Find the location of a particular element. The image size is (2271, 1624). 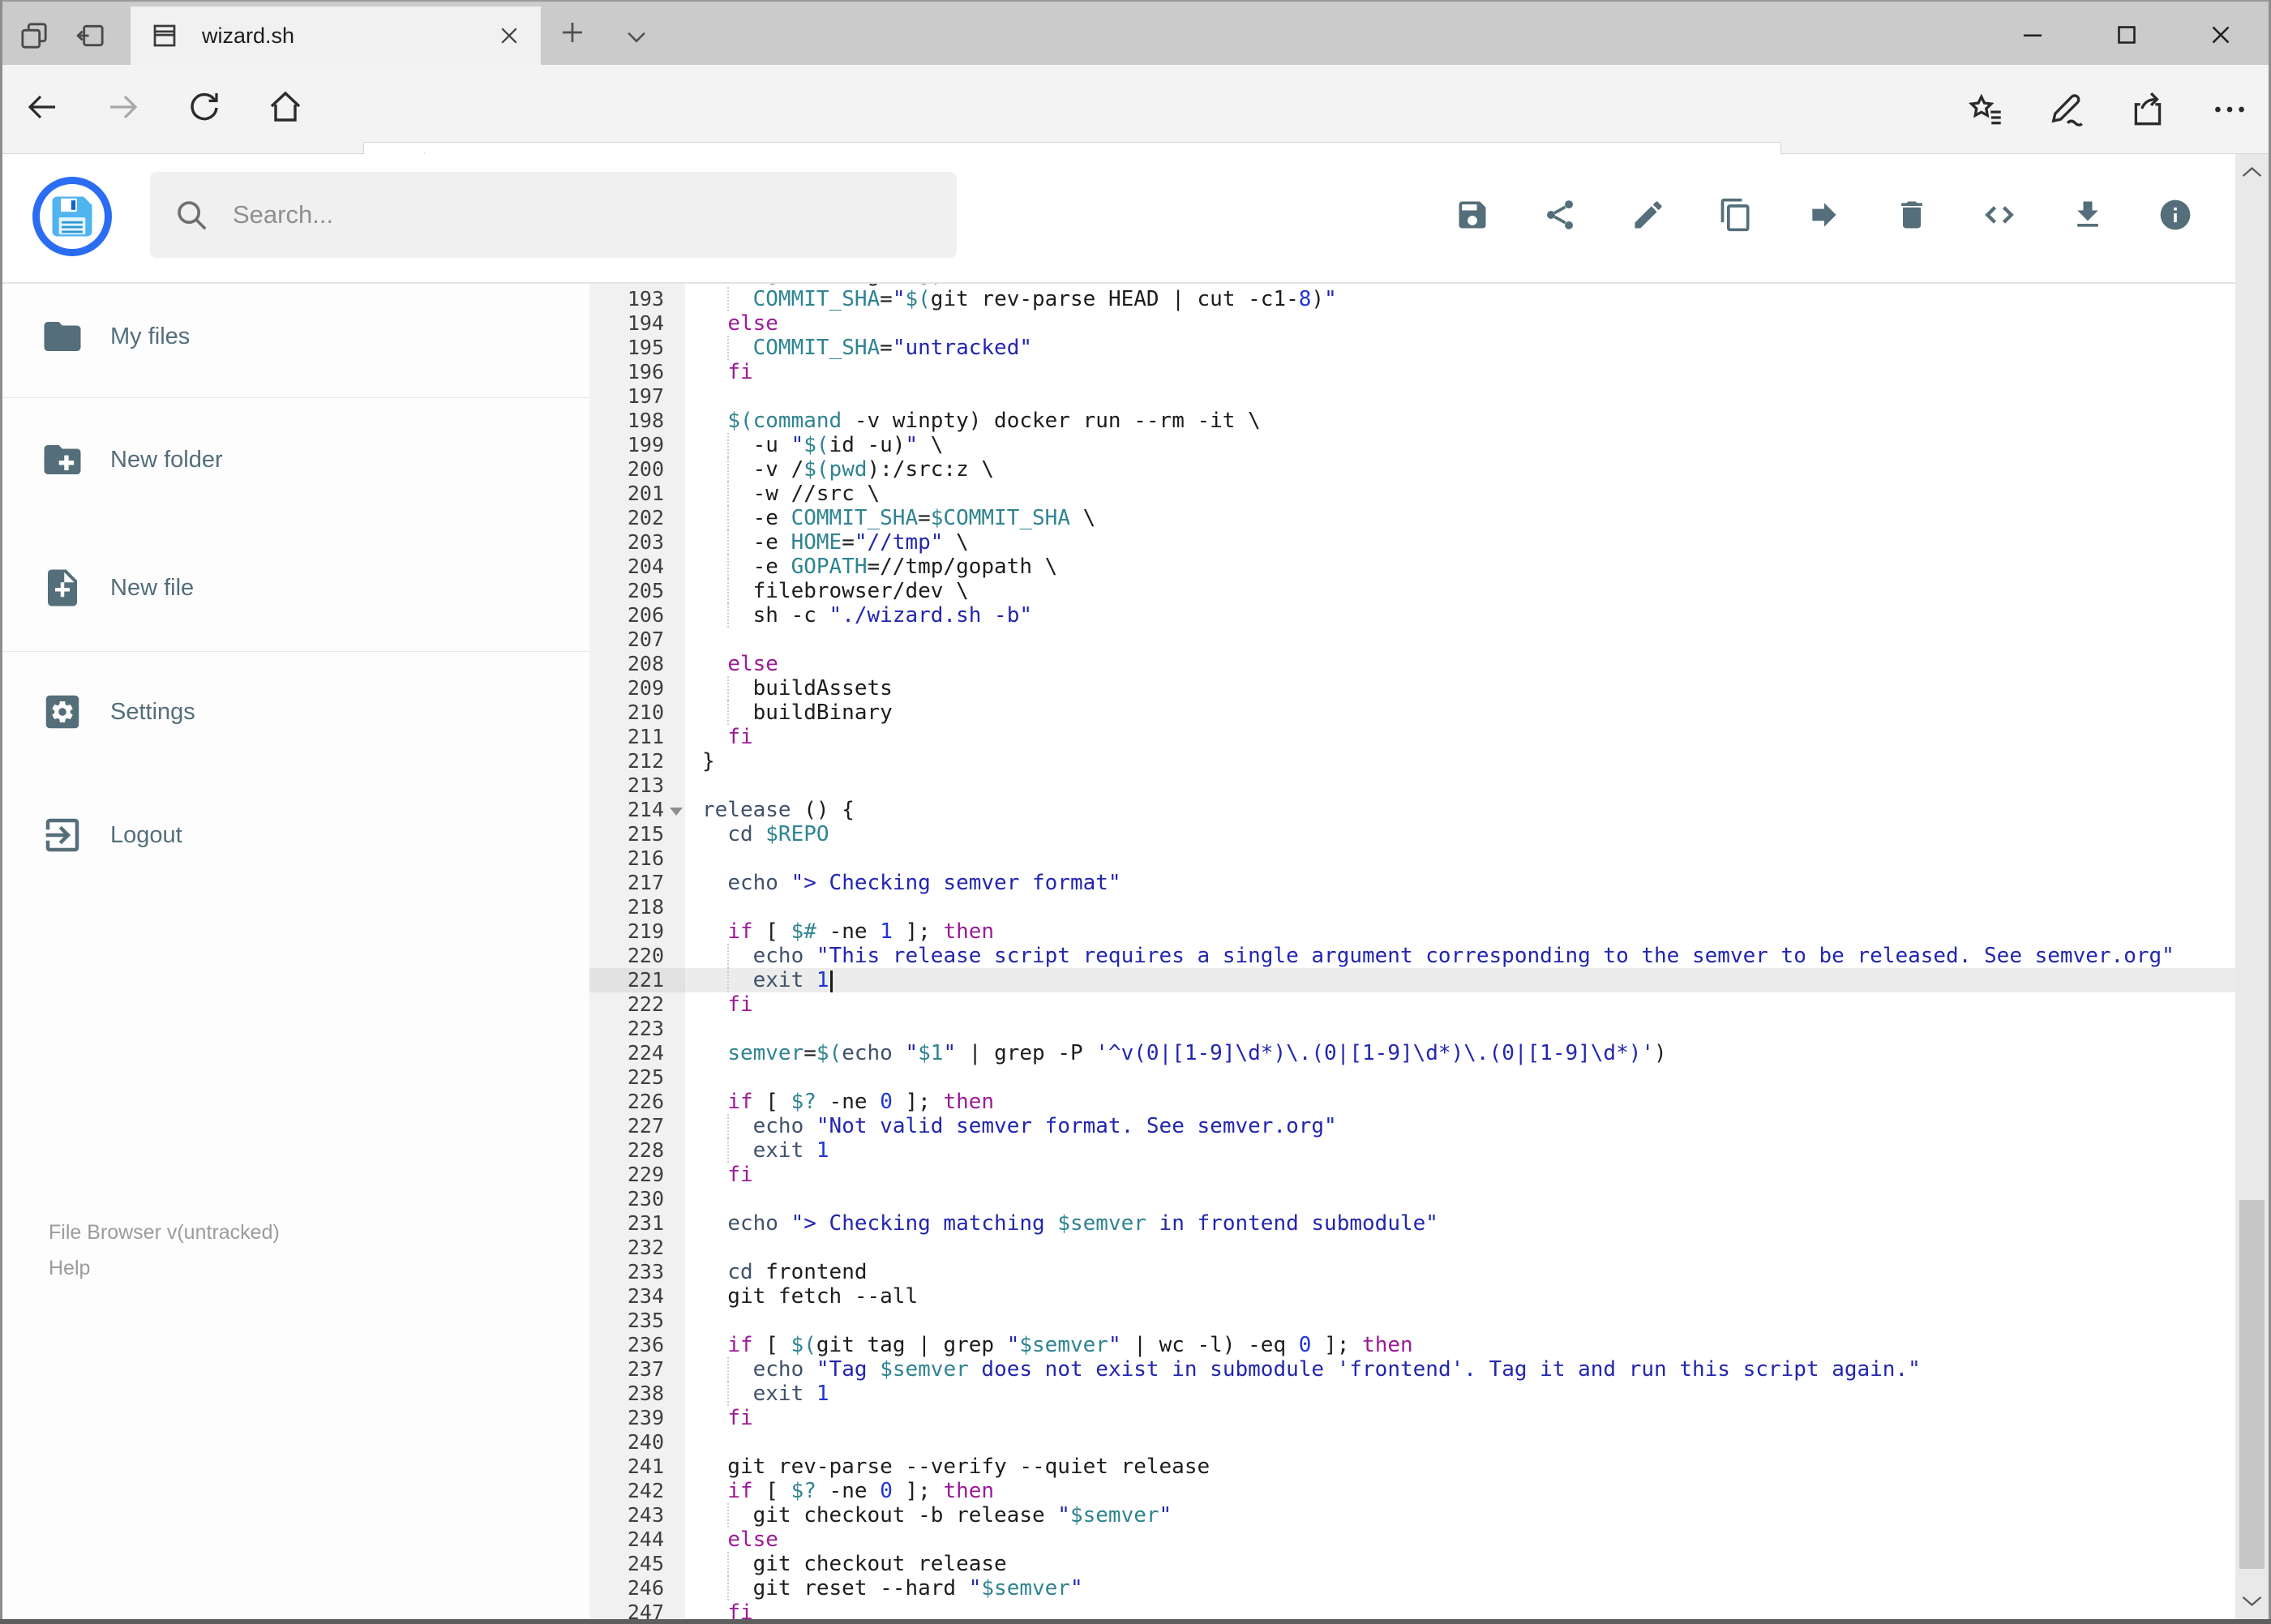

code-line: 211 fi is located at coordinates (1412, 737).